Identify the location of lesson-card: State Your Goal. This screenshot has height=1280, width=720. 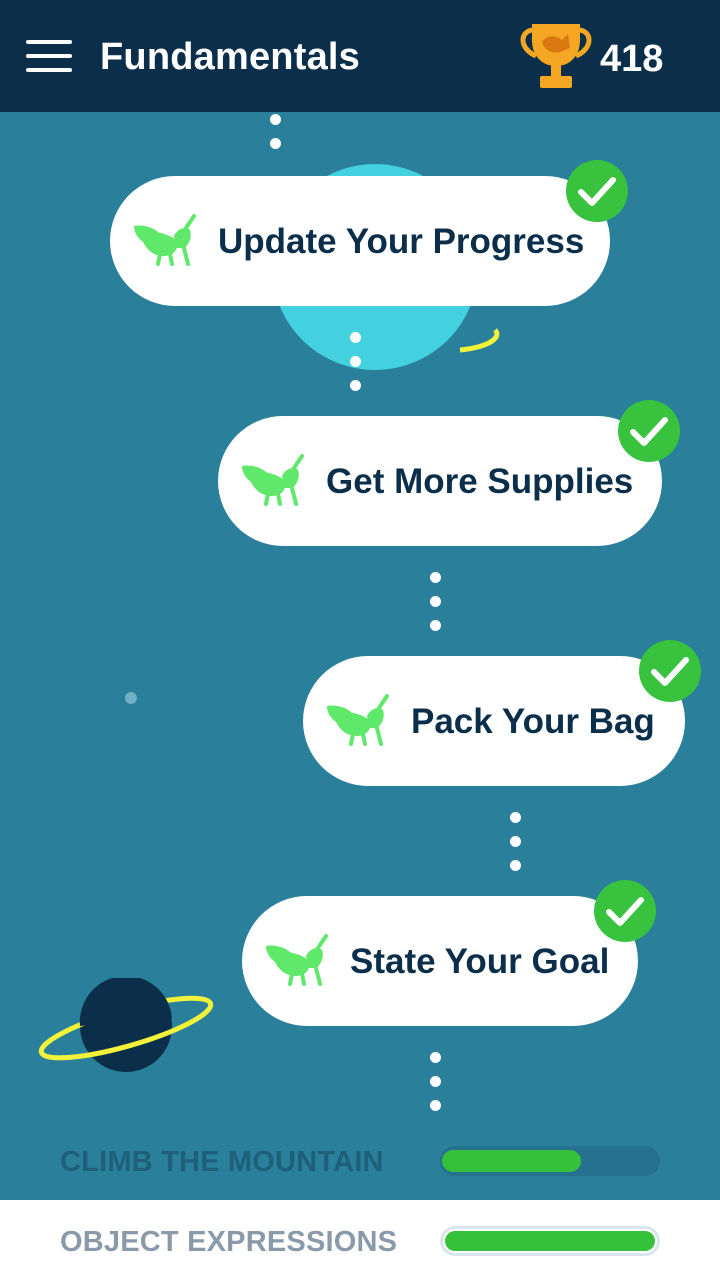
(449, 953).